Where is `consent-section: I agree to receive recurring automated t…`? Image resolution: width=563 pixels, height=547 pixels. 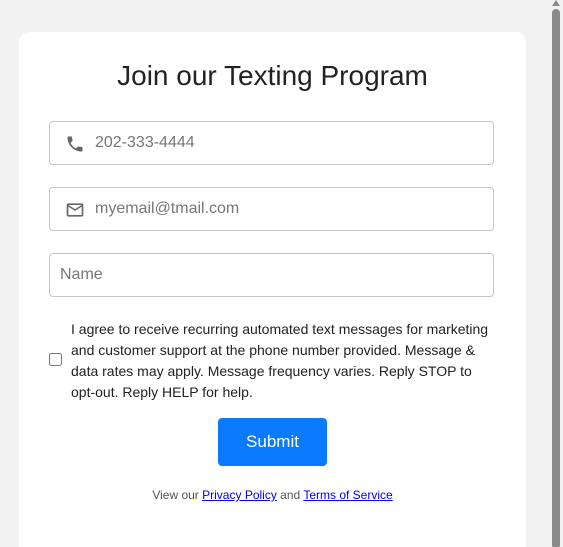
consent-section: I agree to receive recurring automated t… is located at coordinates (274, 362).